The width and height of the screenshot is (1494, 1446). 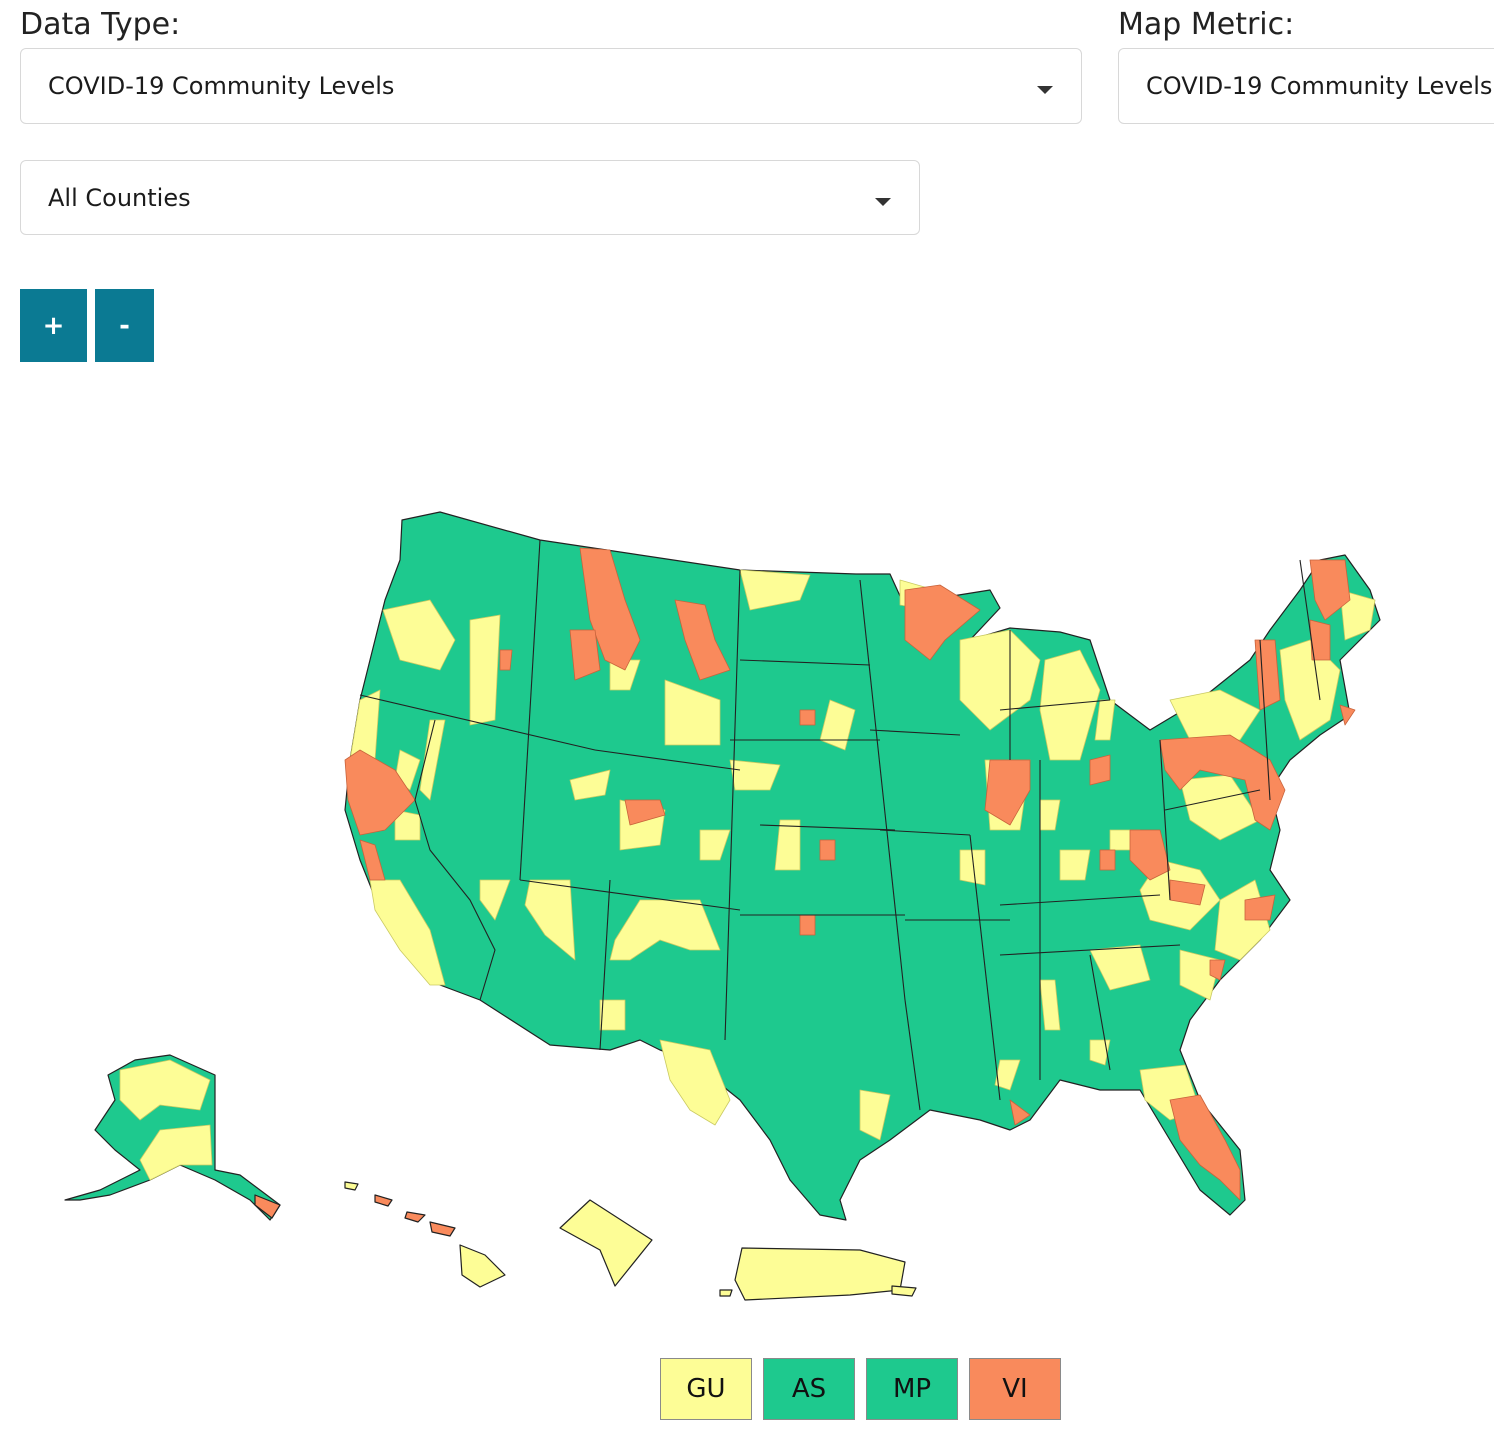 What do you see at coordinates (860, 1389) in the screenshot?
I see `map-legend: GU AS MP VI` at bounding box center [860, 1389].